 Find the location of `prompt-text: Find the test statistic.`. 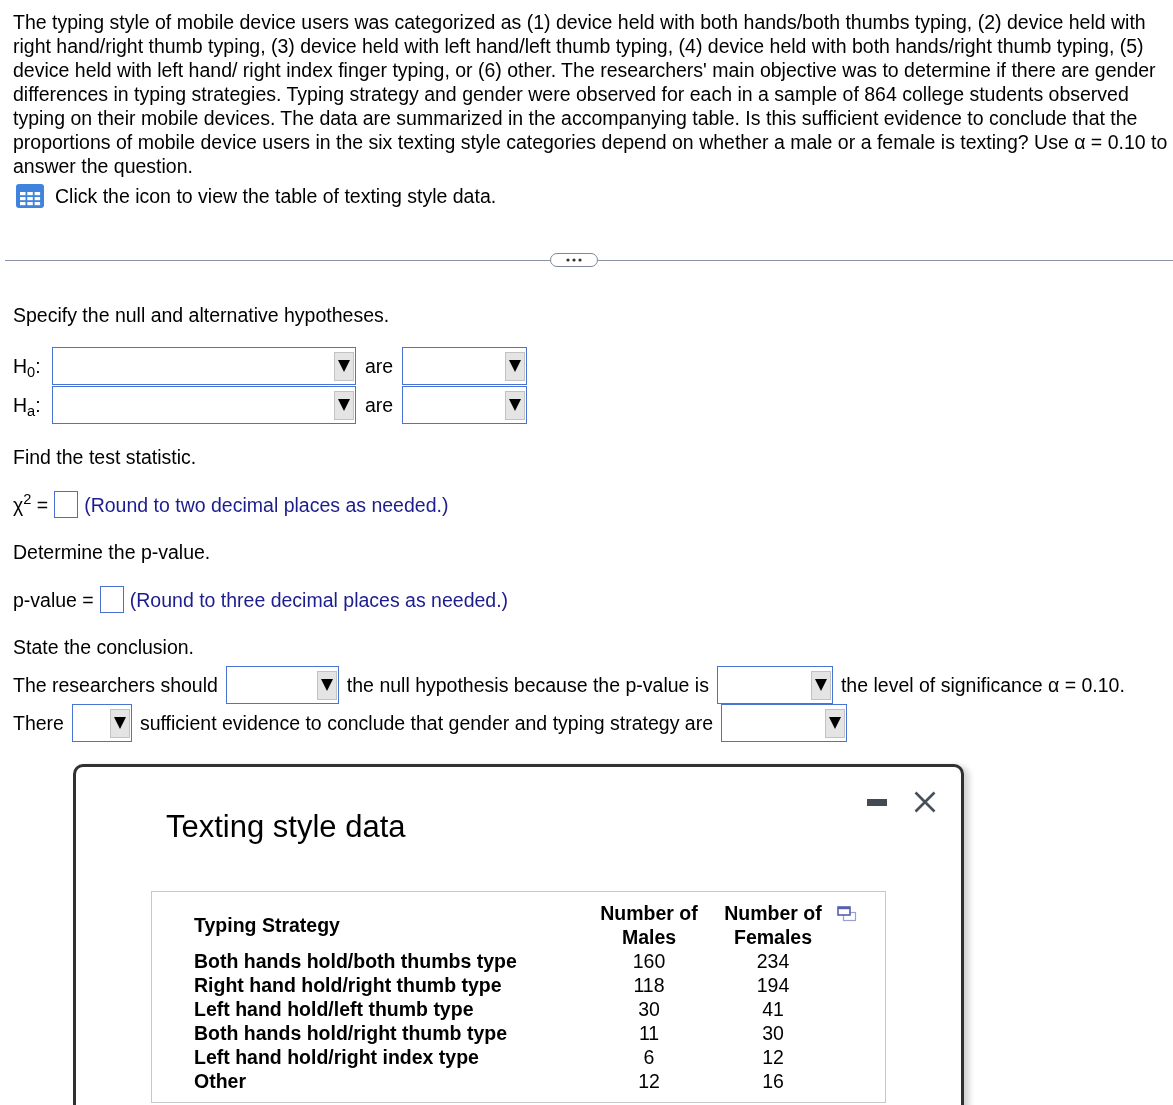

prompt-text: Find the test statistic. is located at coordinates (105, 457).